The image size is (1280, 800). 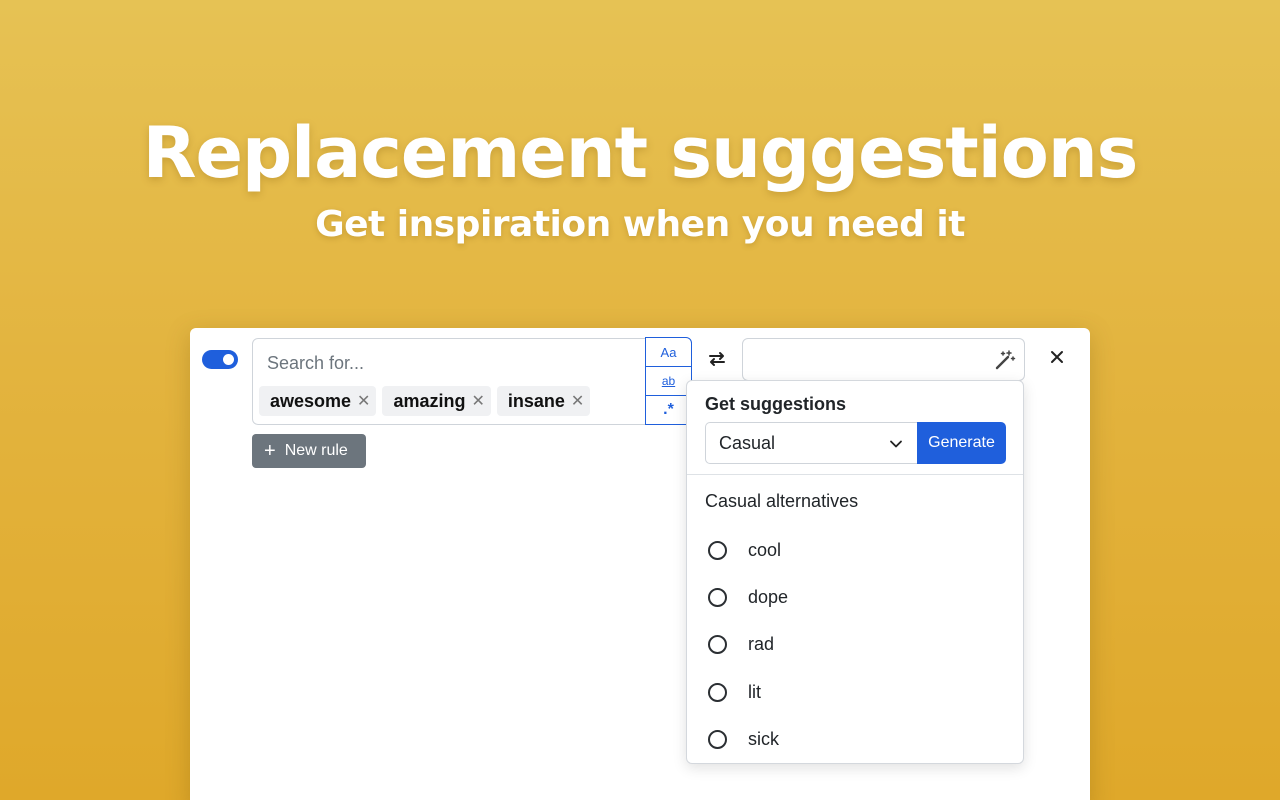 I want to click on alternatives-heading: Casual alternatives, so click(x=782, y=501).